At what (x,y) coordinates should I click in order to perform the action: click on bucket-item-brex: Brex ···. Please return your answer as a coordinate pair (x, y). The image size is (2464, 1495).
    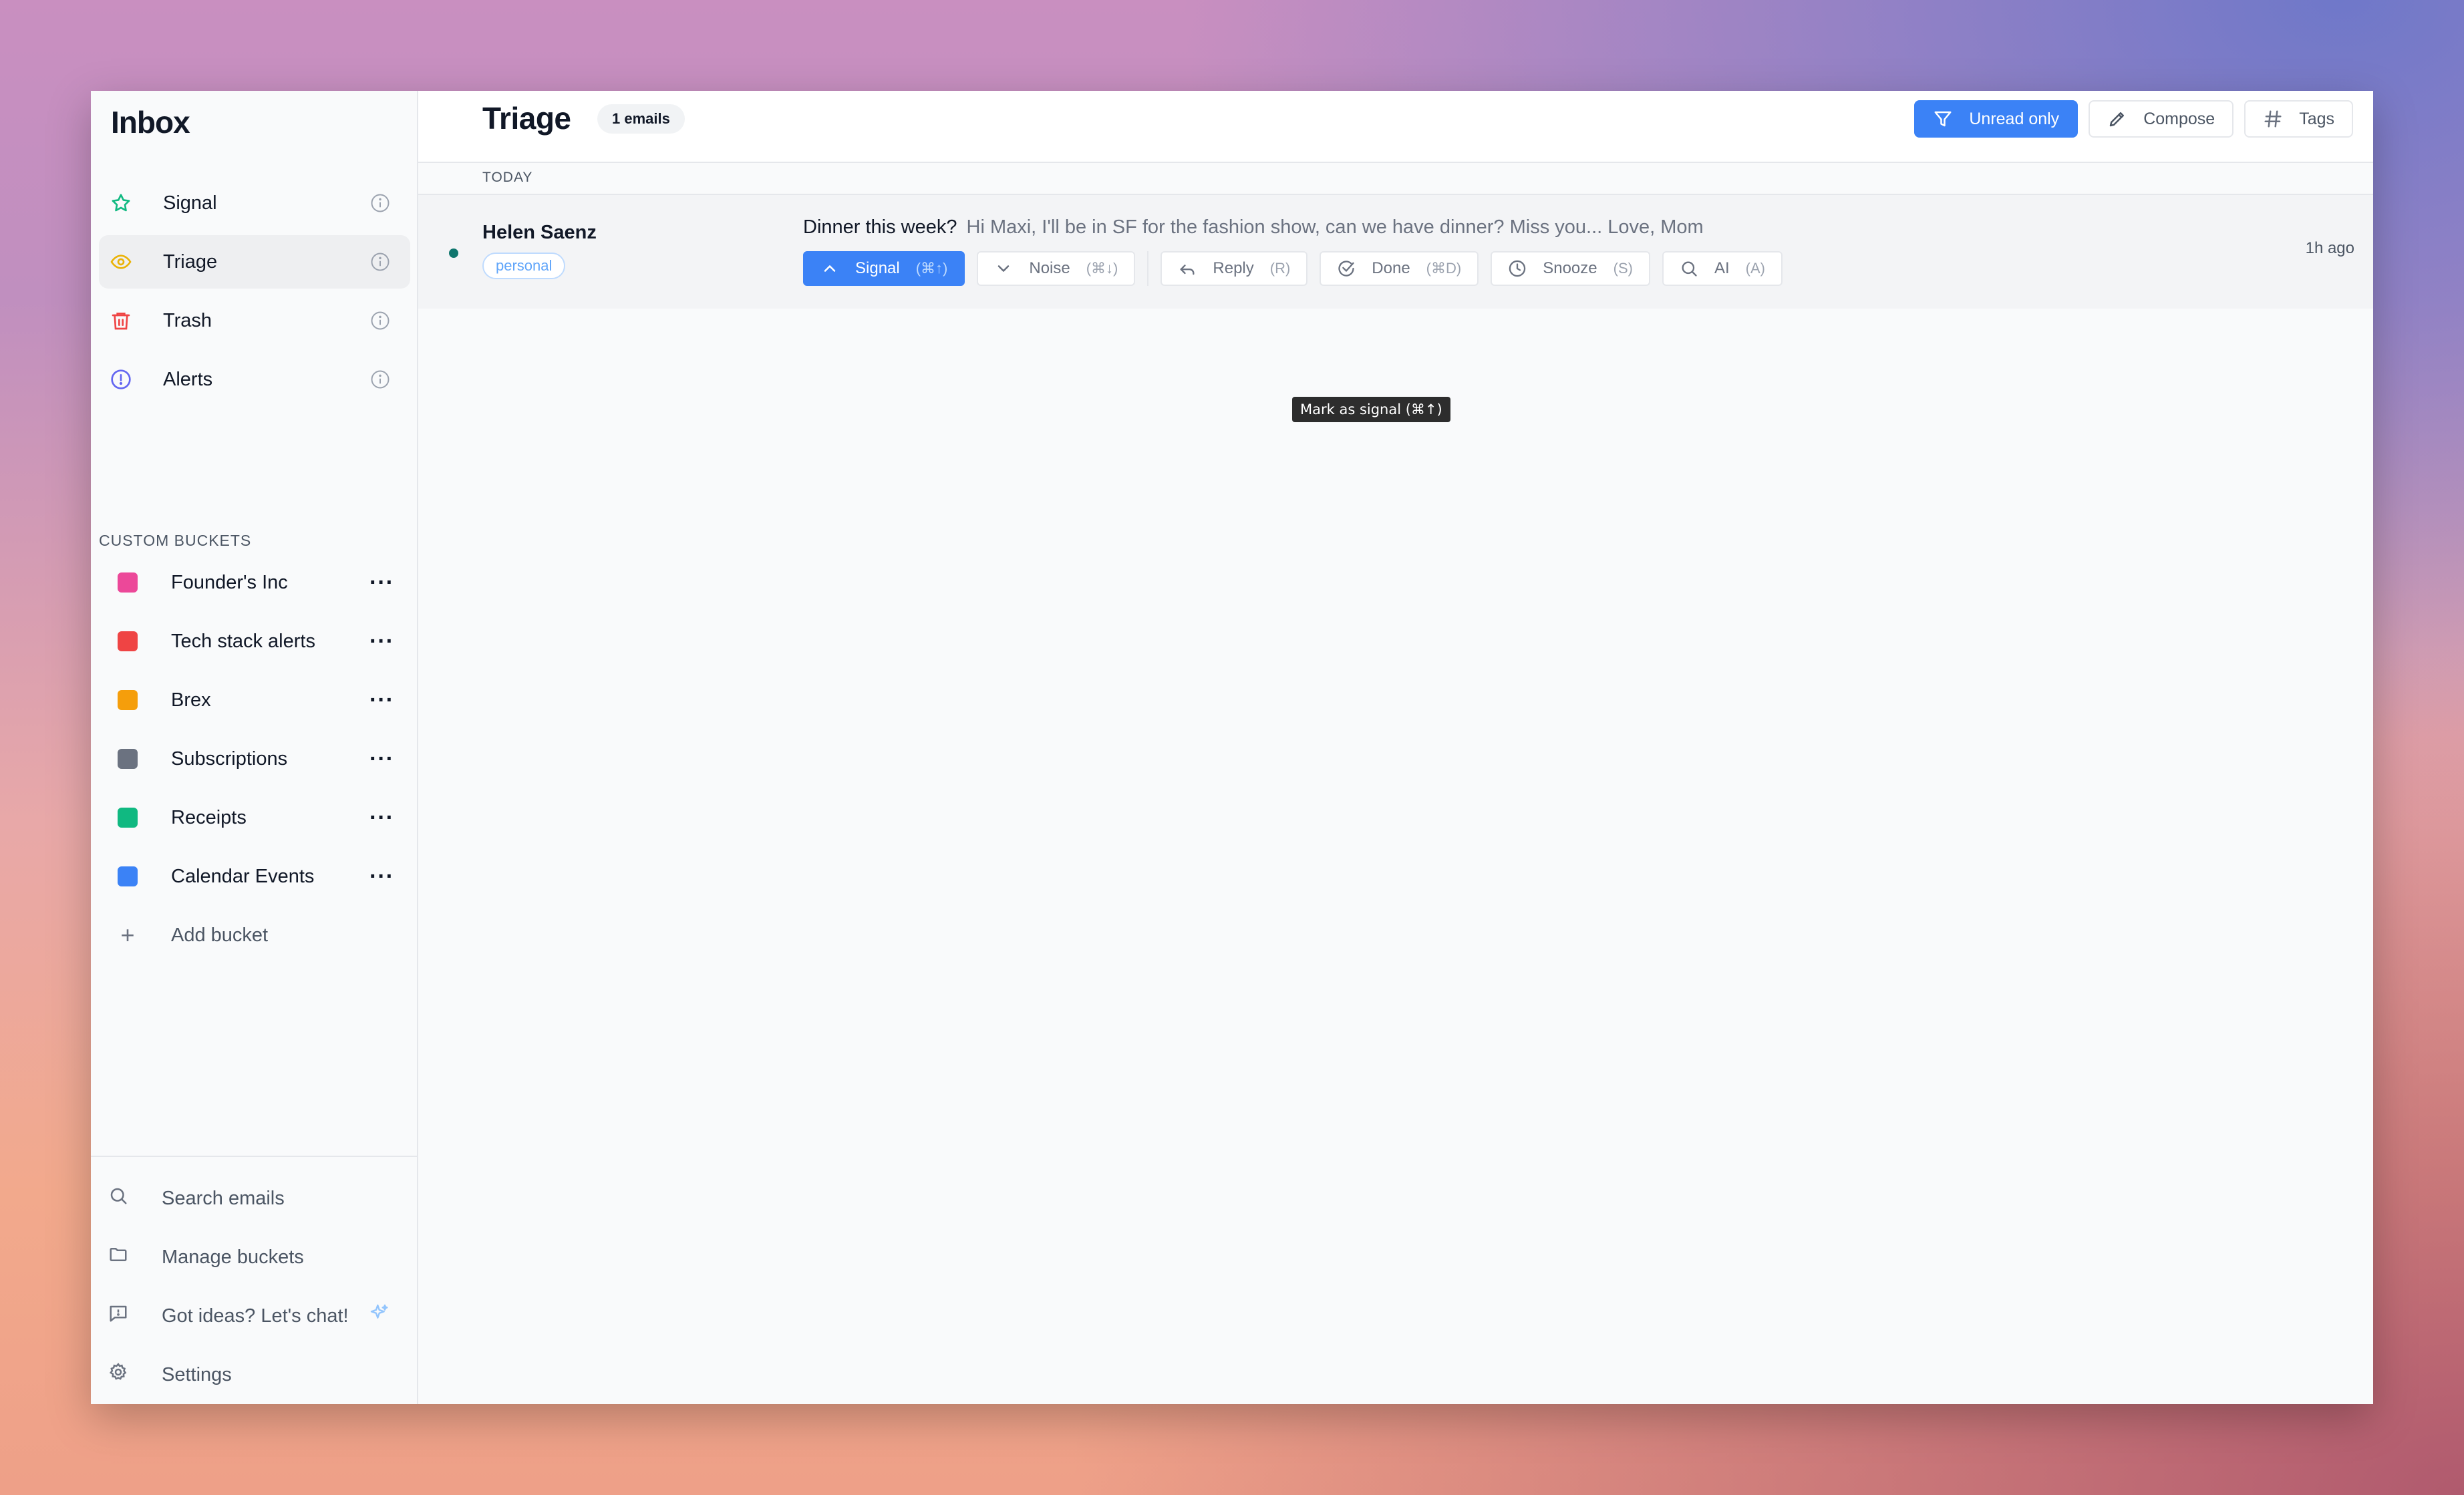
    Looking at the image, I should click on (254, 700).